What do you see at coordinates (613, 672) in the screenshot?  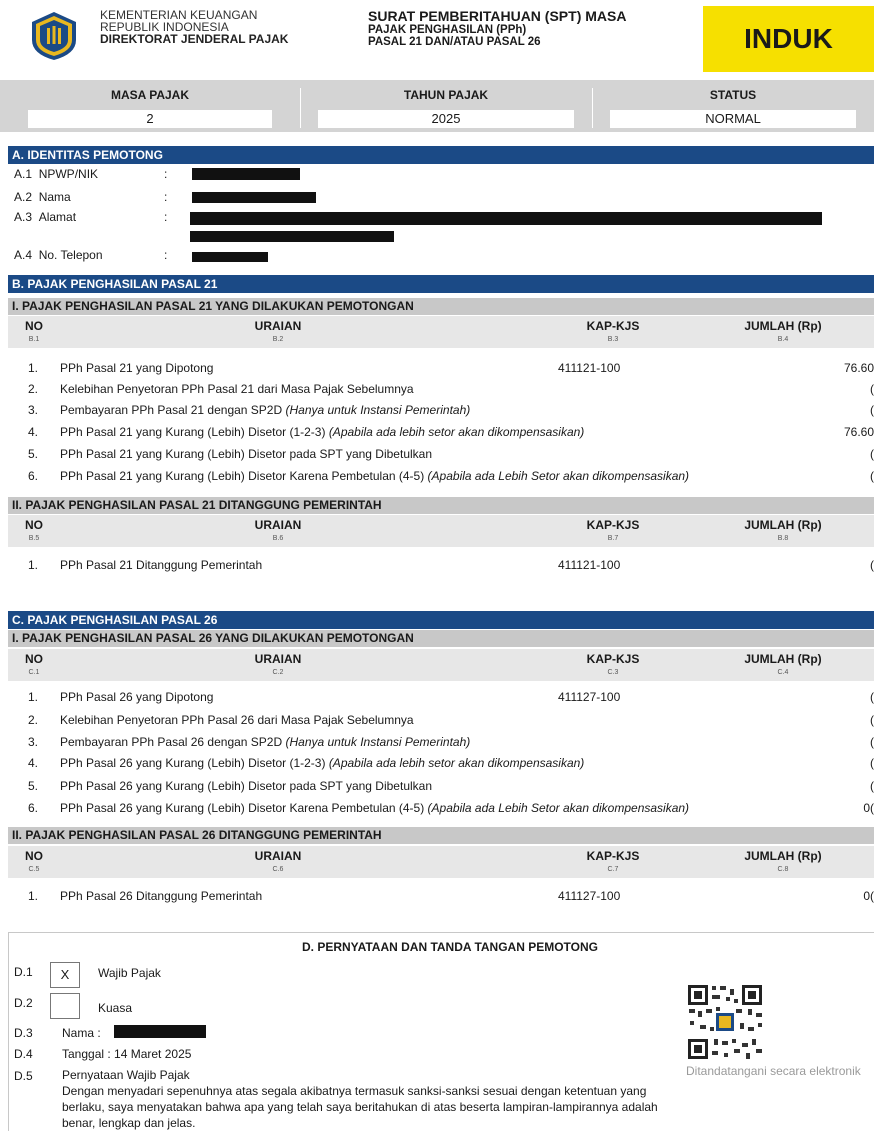 I see `code-kap: C.3` at bounding box center [613, 672].